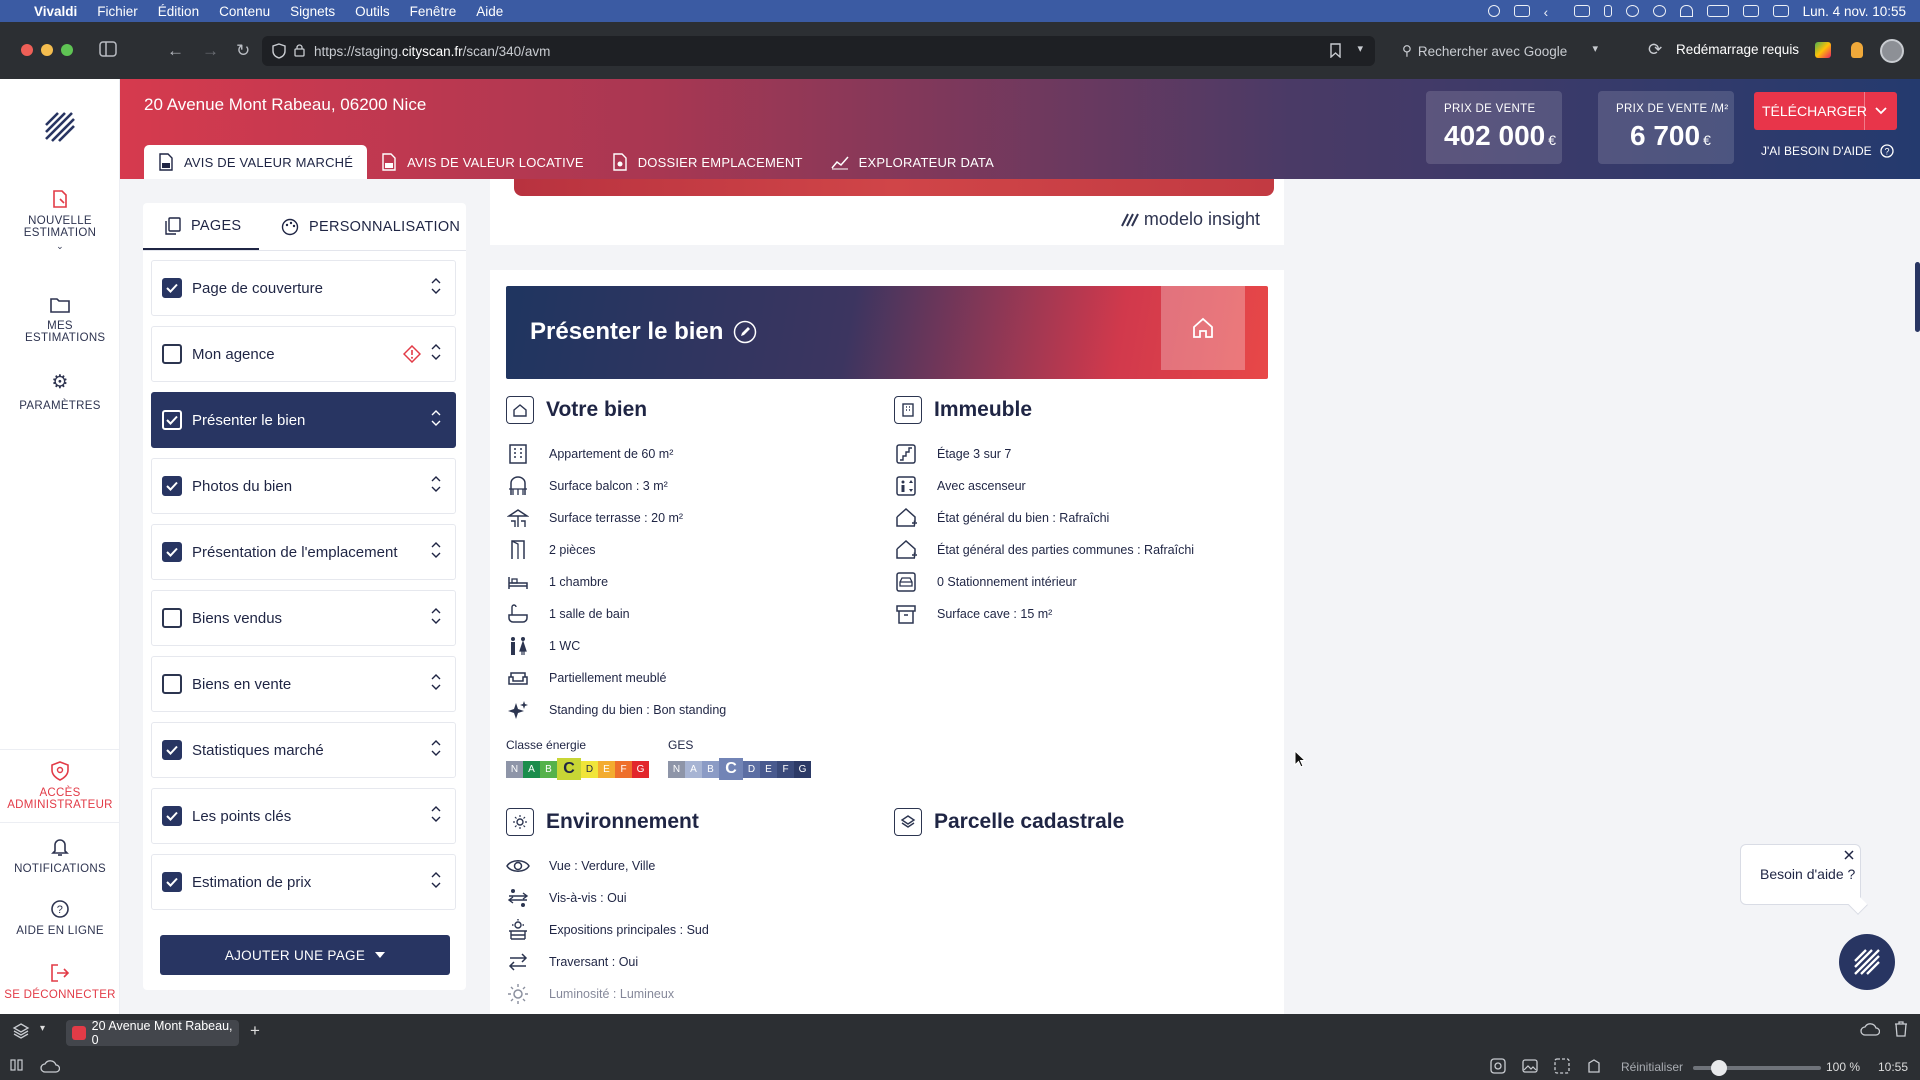  Describe the element at coordinates (1717, 11) in the screenshot. I see `tray-battery-icon` at that location.